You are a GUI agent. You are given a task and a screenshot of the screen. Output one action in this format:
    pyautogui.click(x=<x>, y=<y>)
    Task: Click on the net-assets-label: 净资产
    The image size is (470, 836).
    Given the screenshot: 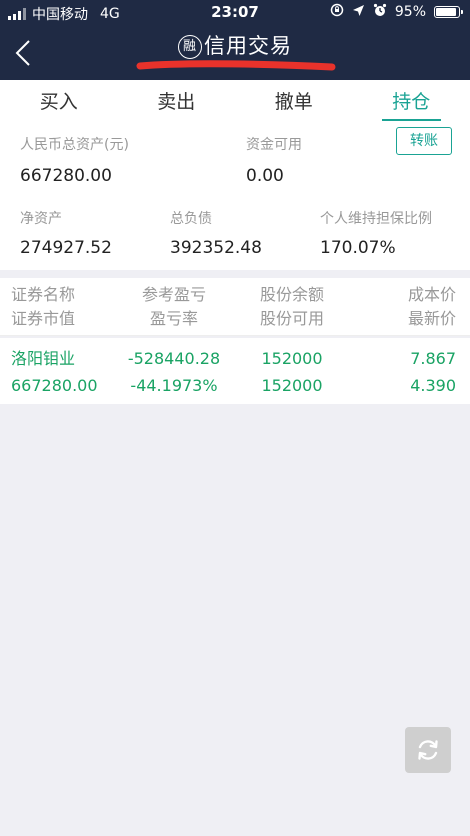 What is the action you would take?
    pyautogui.click(x=41, y=219)
    